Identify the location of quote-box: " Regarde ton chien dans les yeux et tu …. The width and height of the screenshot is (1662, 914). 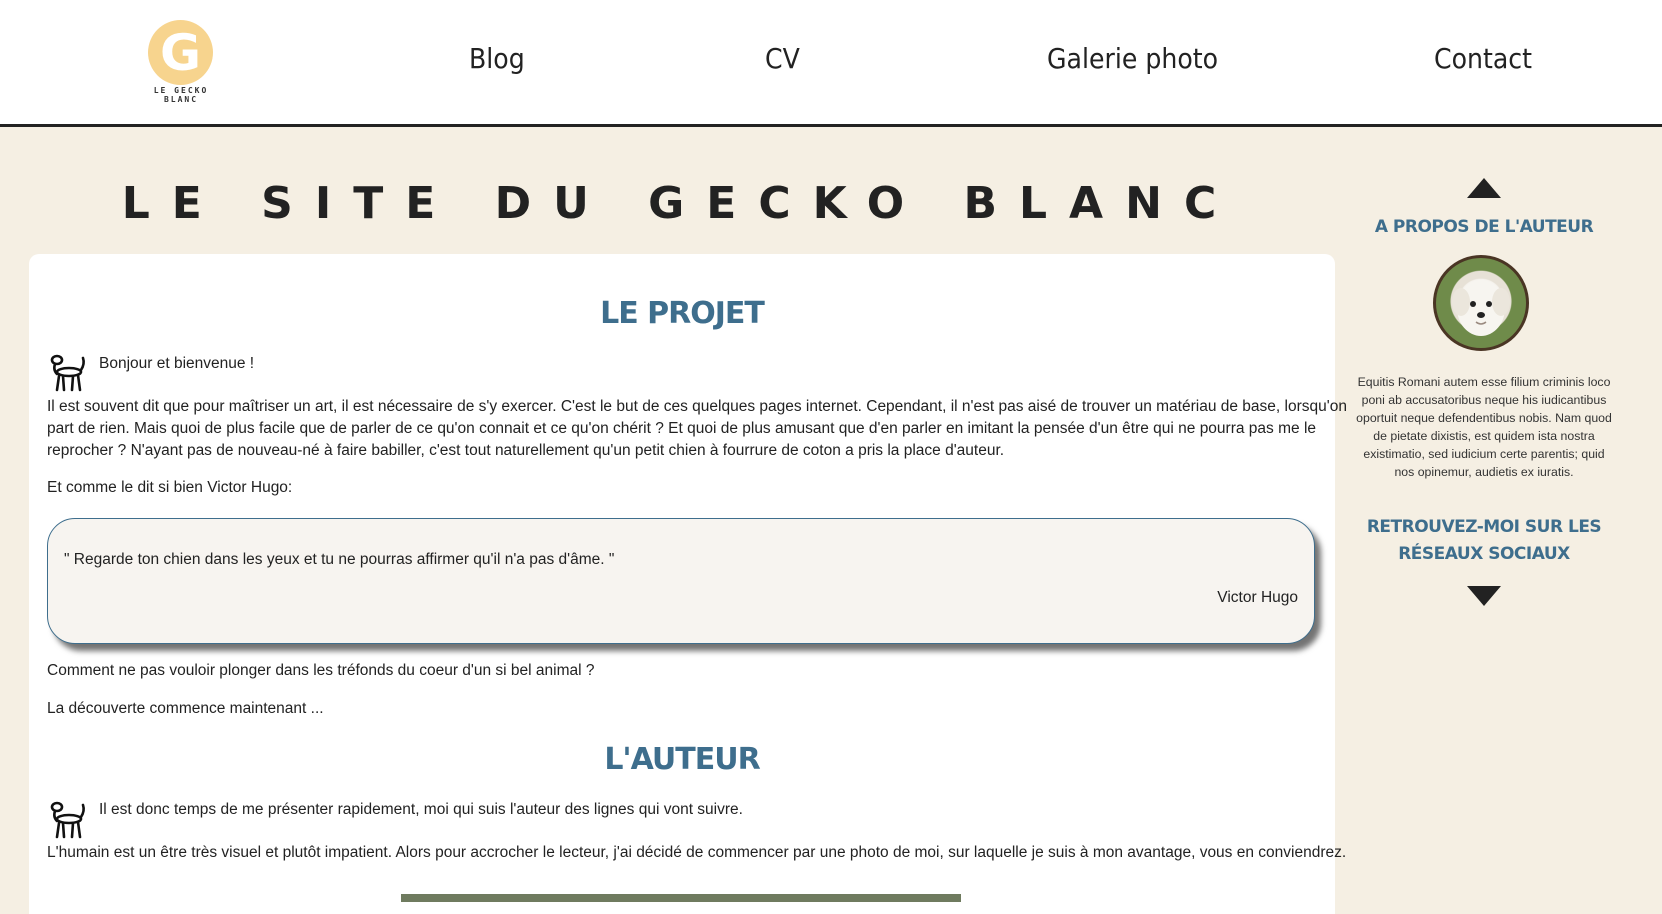
(681, 581).